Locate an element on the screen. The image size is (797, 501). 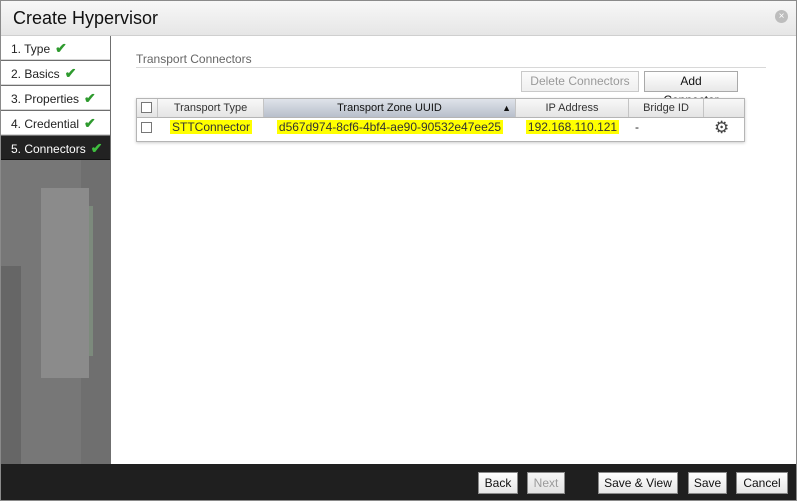
step-type: 1. Type ✔ is located at coordinates (55, 48).